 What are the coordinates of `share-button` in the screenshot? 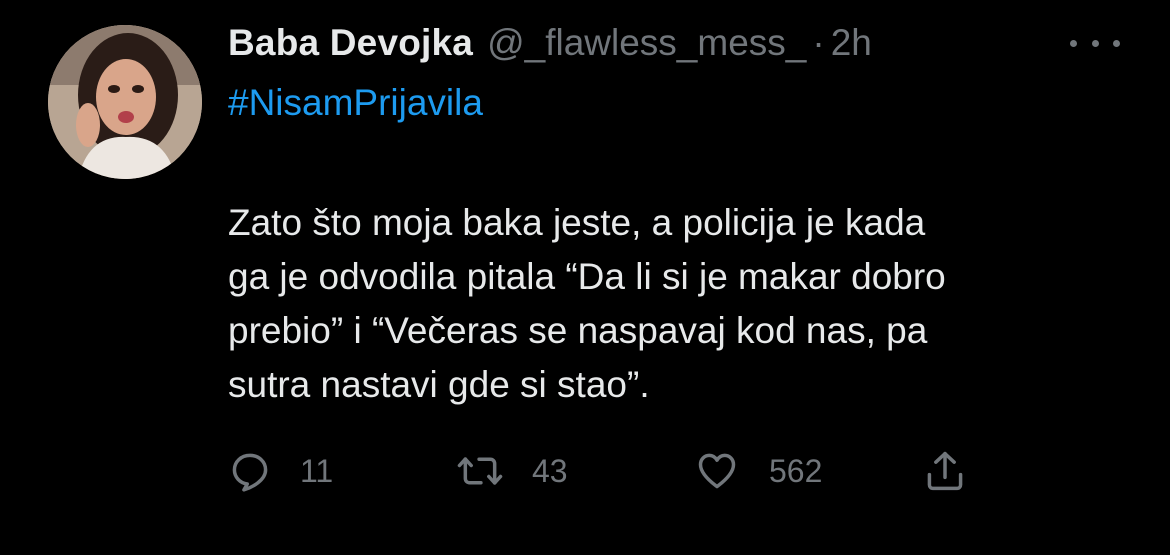 It's located at (945, 471).